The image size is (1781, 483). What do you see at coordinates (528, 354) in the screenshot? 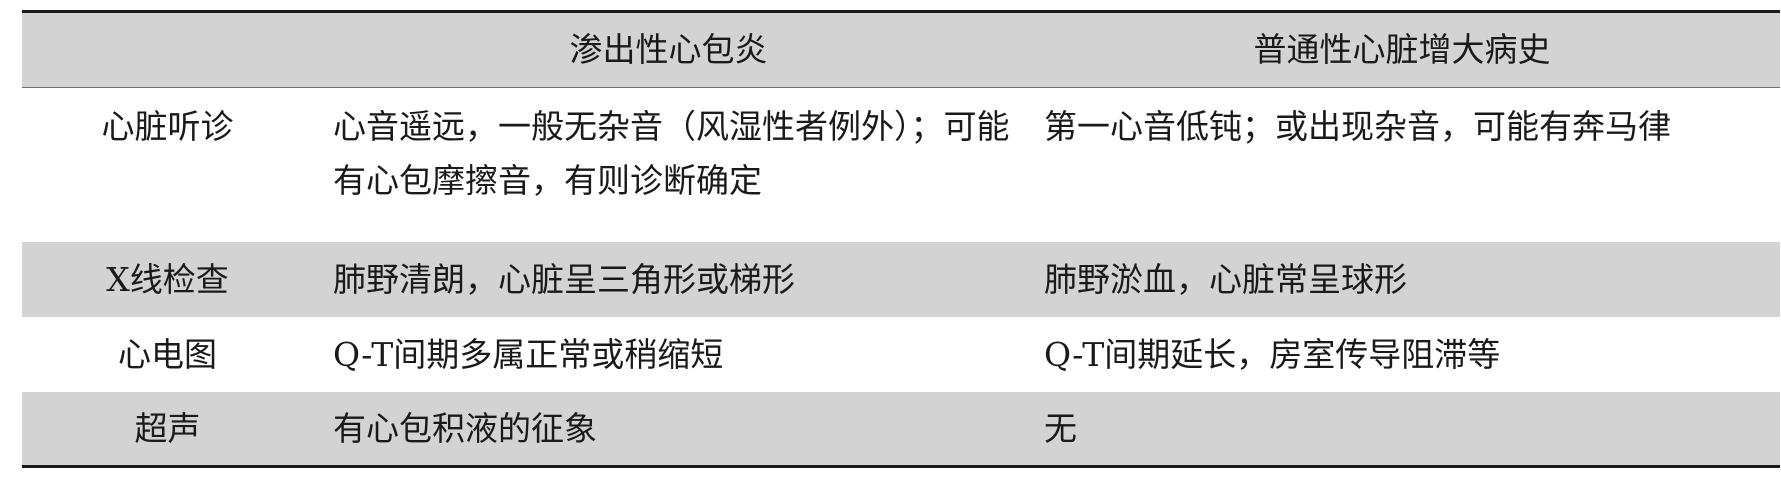
I see `table-cell: Q-T间期多属正常或稍缩短` at bounding box center [528, 354].